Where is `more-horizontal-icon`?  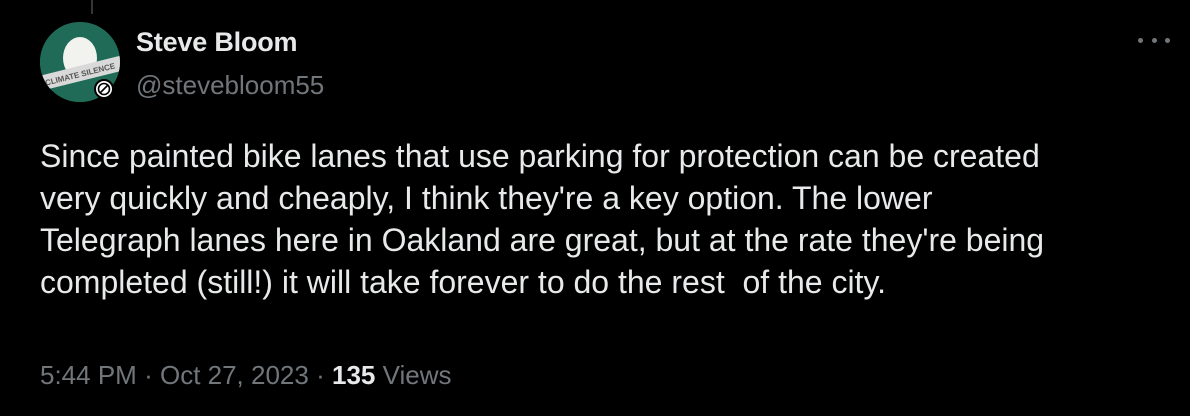
more-horizontal-icon is located at coordinates (1154, 40).